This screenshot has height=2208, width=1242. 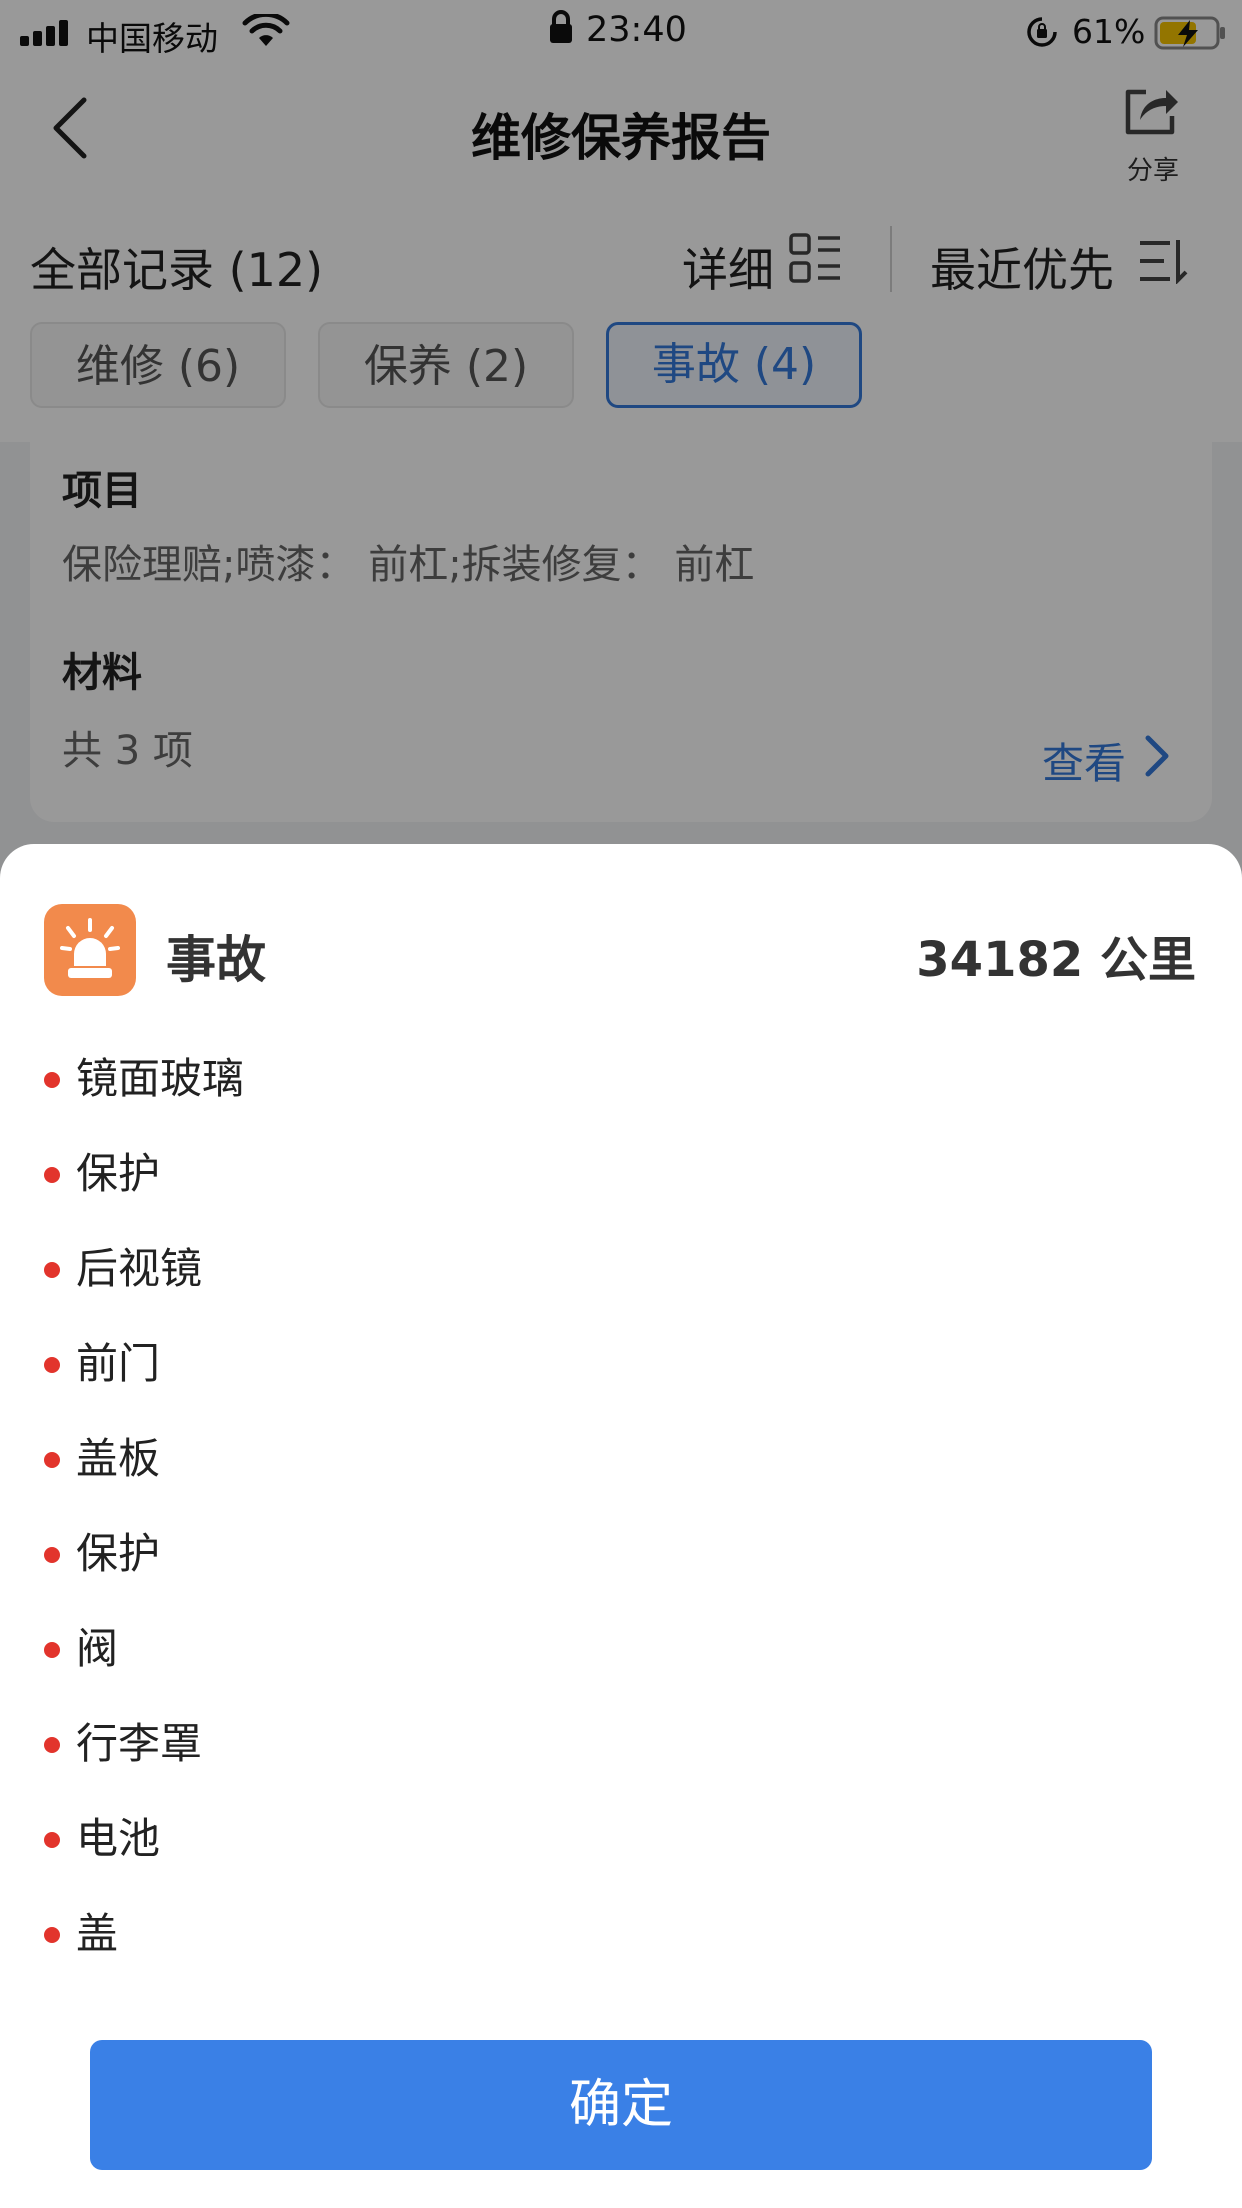 What do you see at coordinates (216, 960) in the screenshot?
I see `sheet-title: 事故` at bounding box center [216, 960].